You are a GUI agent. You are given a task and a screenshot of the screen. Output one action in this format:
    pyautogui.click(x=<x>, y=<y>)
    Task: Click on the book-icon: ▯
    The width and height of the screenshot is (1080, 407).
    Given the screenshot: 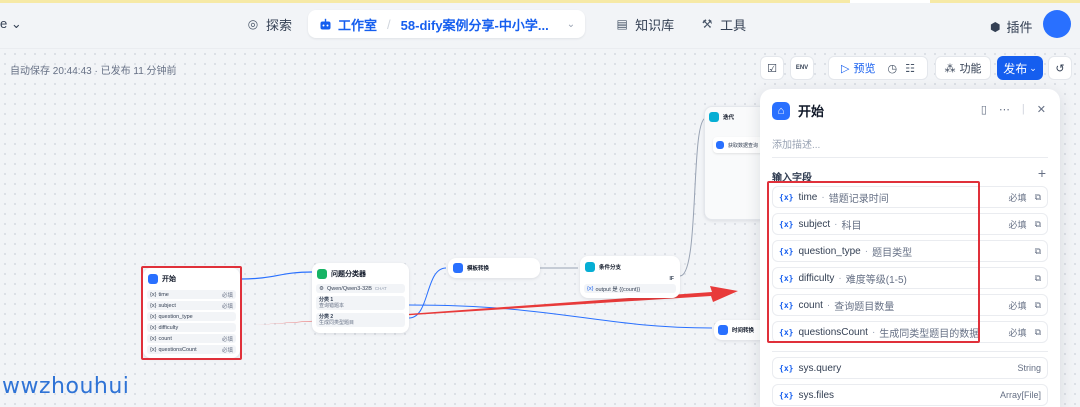 What is the action you would take?
    pyautogui.click(x=984, y=109)
    